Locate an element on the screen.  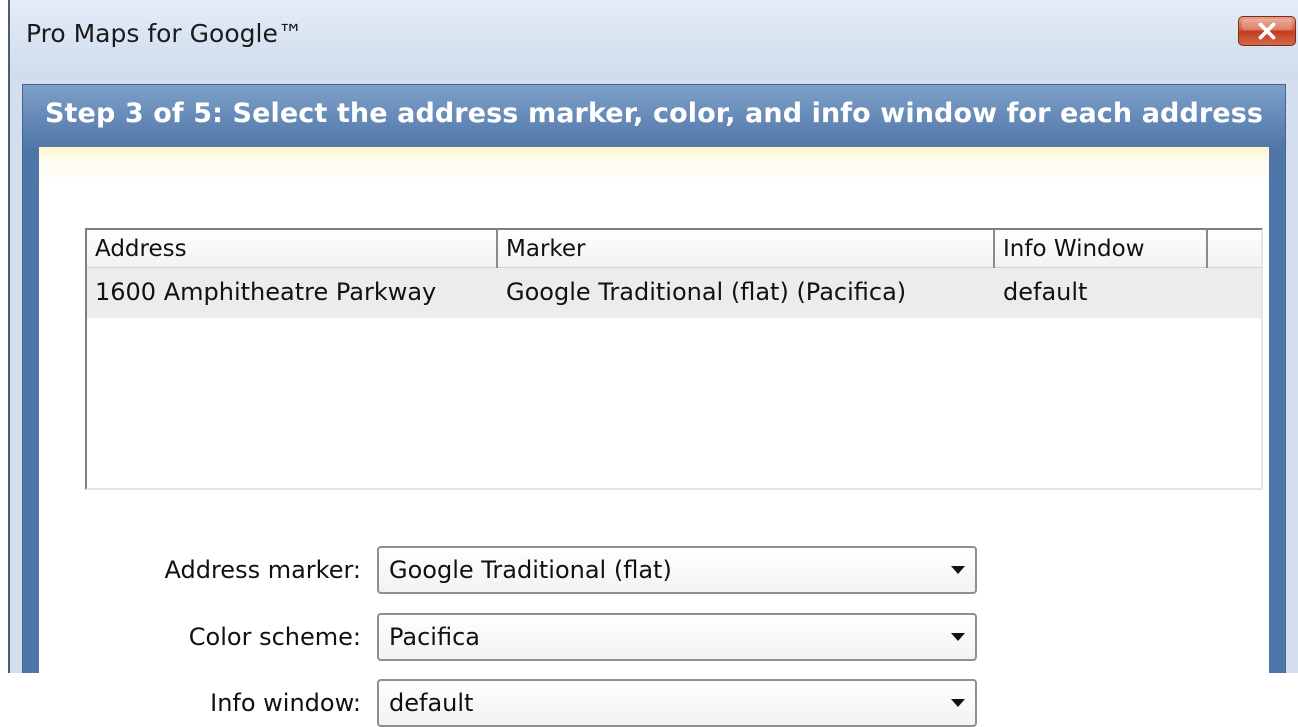
column-header-address: Address is located at coordinates (292, 249).